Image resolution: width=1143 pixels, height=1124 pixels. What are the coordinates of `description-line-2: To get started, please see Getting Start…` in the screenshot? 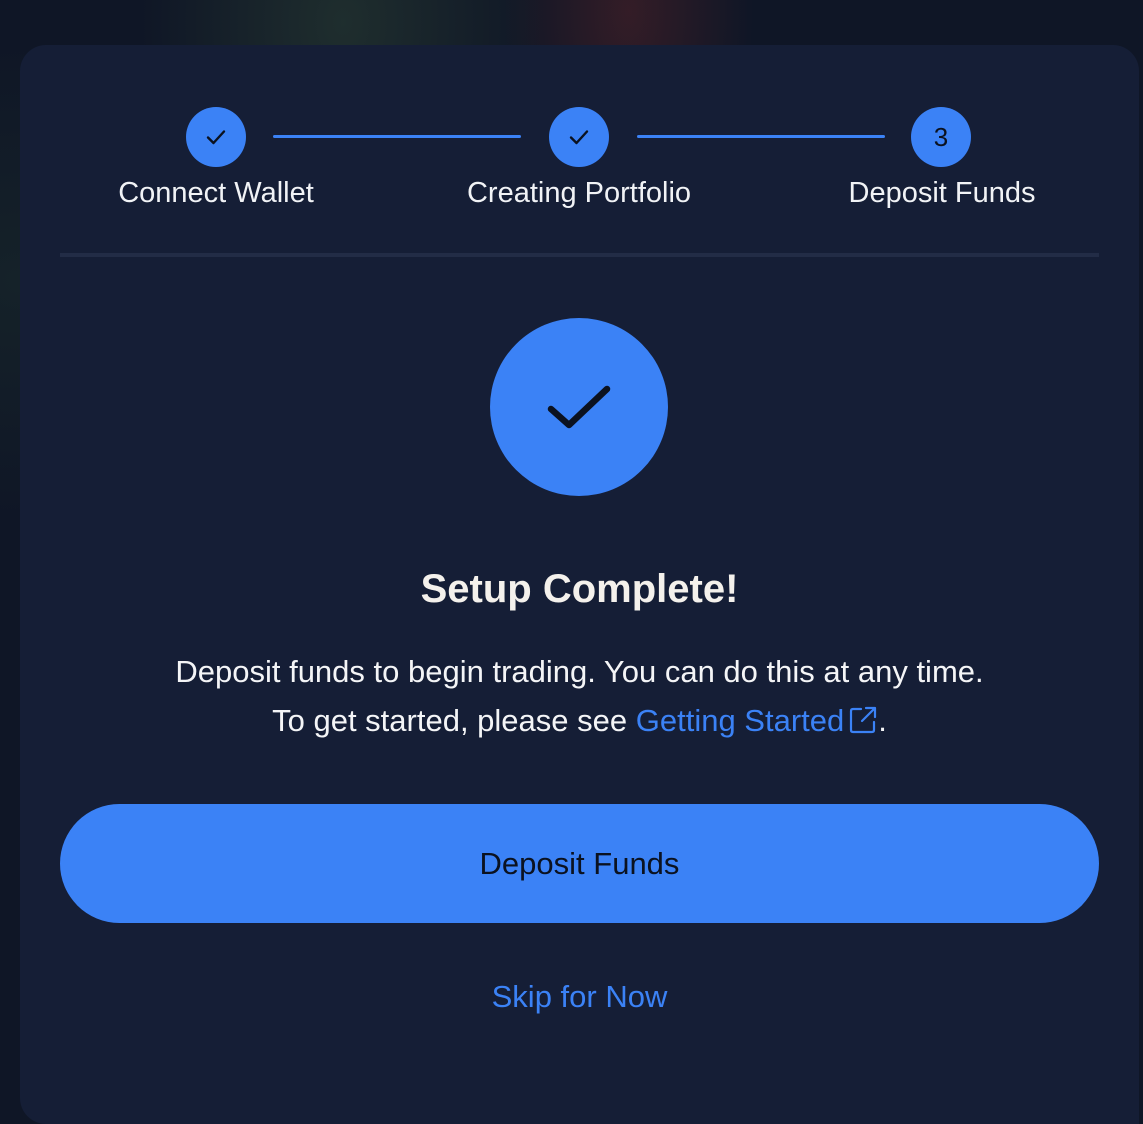 It's located at (579, 720).